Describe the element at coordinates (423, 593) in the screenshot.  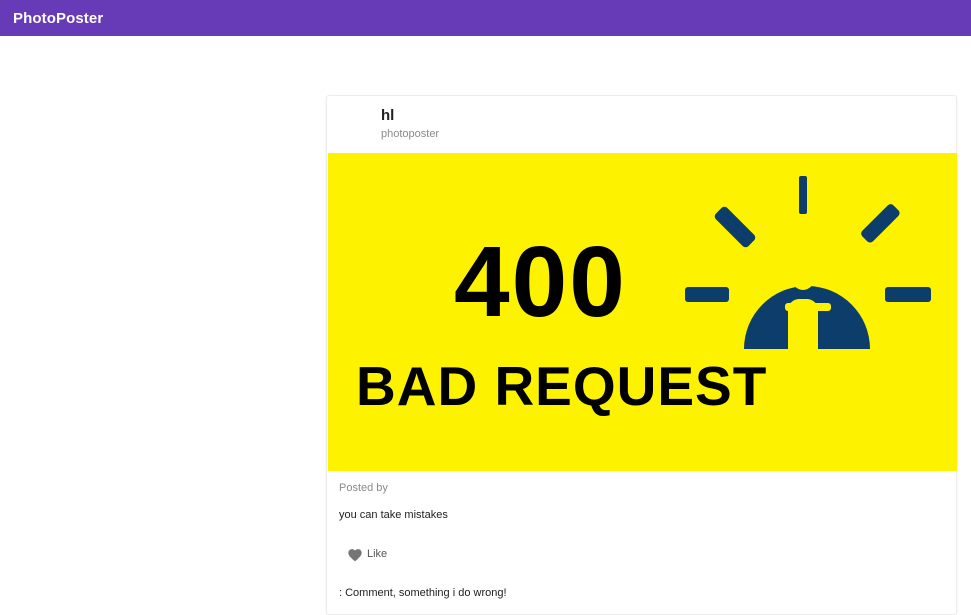
I see `comment-text: : Comment, something i do wrong!` at that location.